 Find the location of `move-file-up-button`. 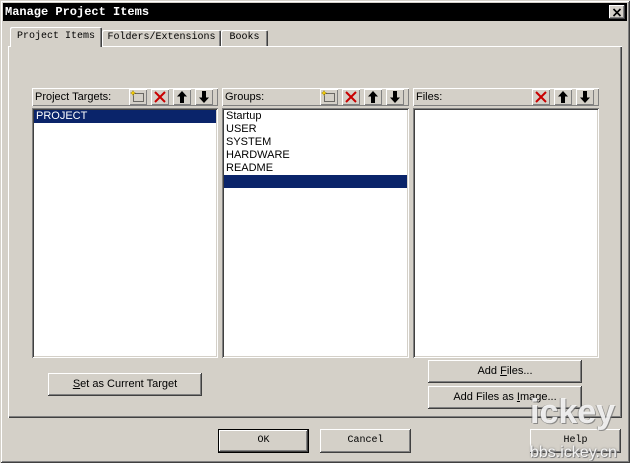

move-file-up-button is located at coordinates (563, 97).